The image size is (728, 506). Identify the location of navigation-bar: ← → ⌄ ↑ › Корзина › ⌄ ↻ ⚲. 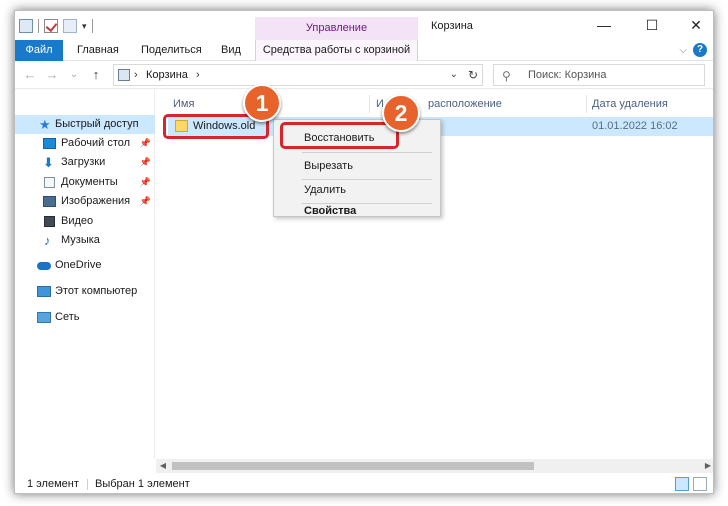
(364, 75).